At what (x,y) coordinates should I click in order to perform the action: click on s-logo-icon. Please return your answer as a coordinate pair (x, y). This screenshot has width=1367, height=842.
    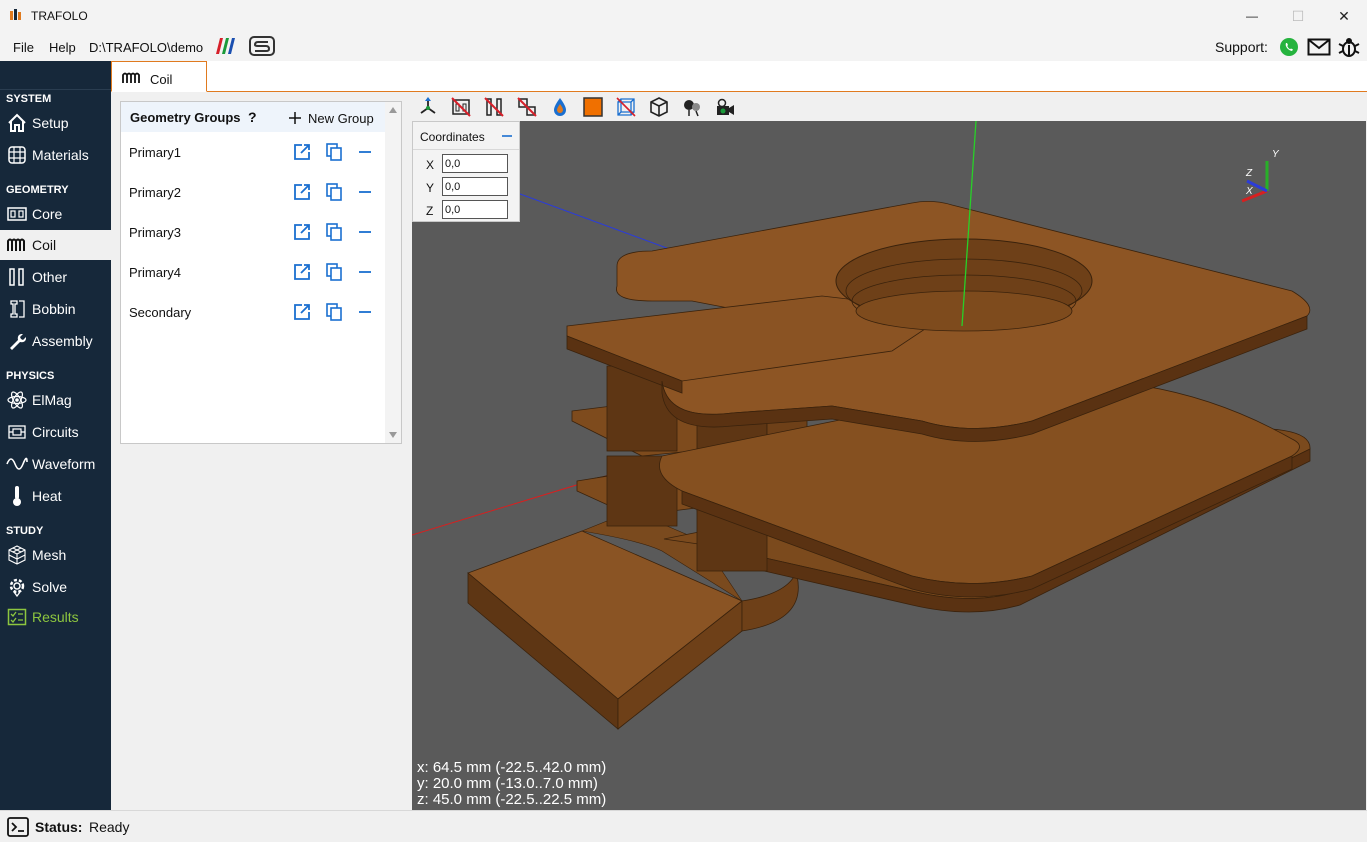
    Looking at the image, I should click on (262, 46).